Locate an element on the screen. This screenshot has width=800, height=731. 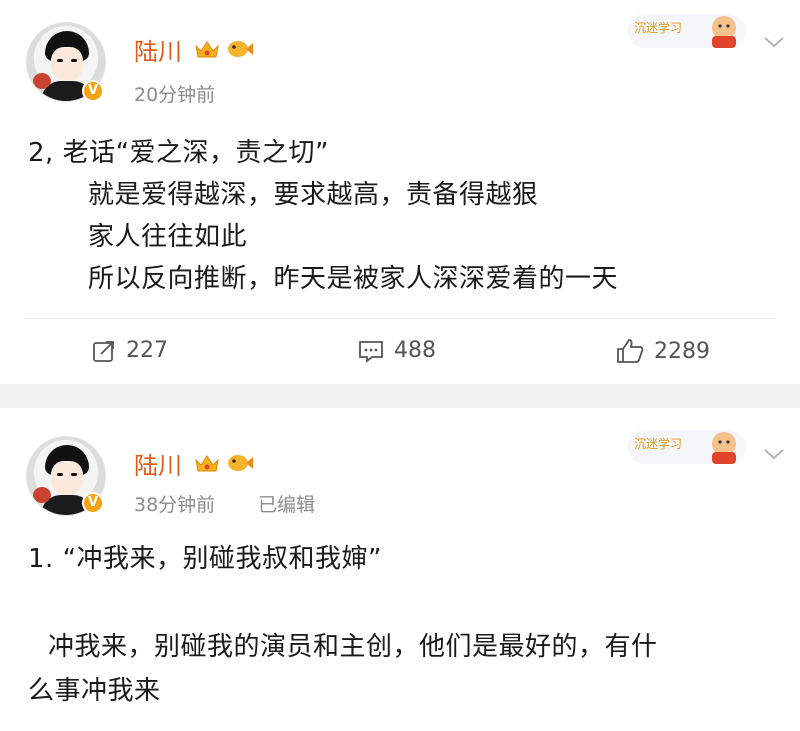
like-count: 2289 is located at coordinates (682, 351).